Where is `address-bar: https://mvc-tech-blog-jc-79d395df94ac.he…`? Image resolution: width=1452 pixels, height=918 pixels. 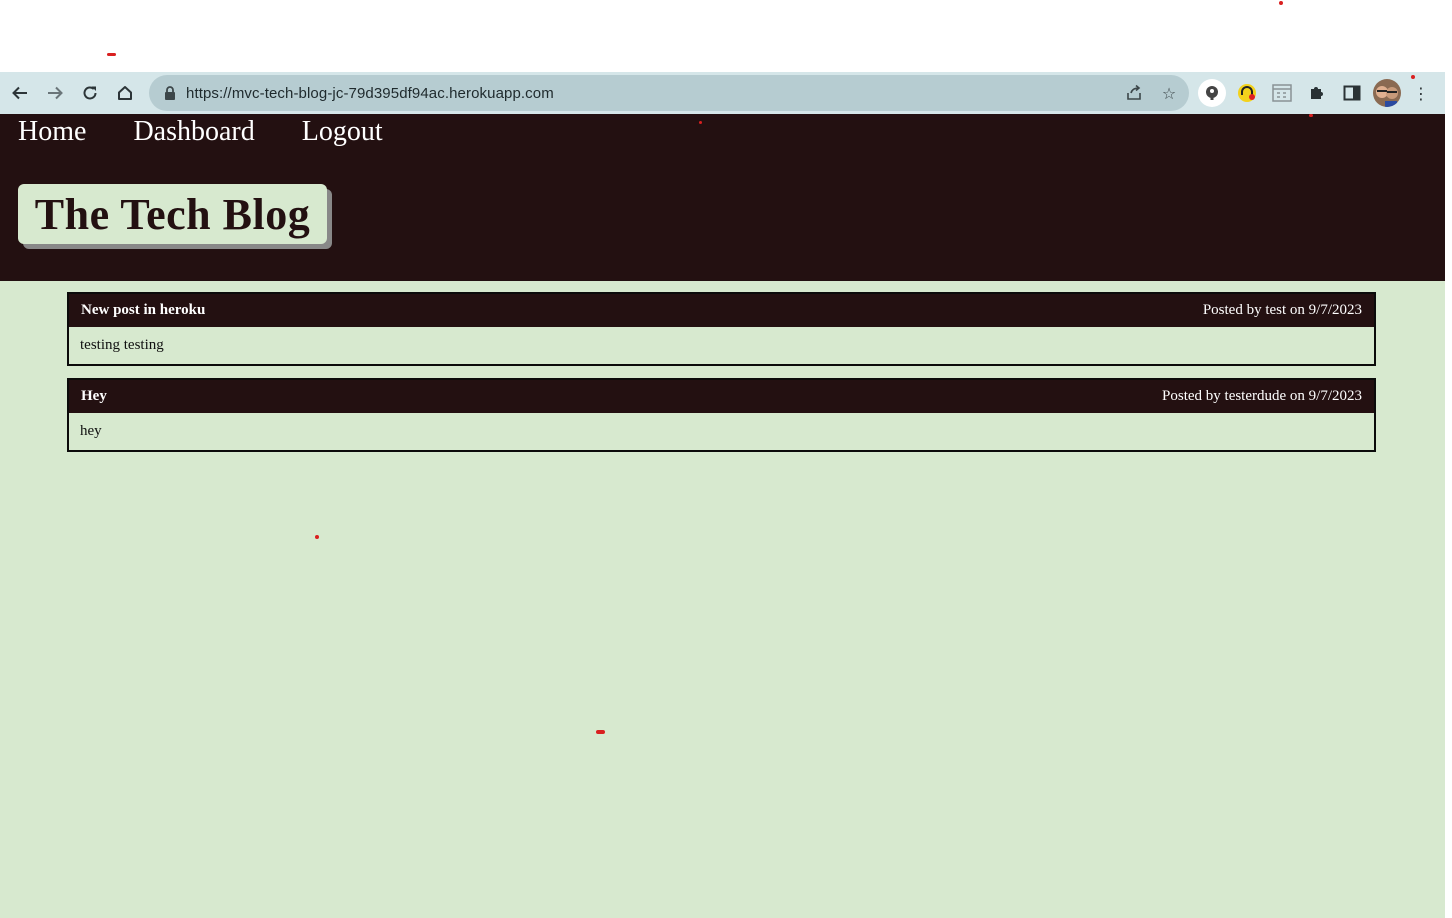
address-bar: https://mvc-tech-blog-jc-79d395df94ac.he… is located at coordinates (669, 93).